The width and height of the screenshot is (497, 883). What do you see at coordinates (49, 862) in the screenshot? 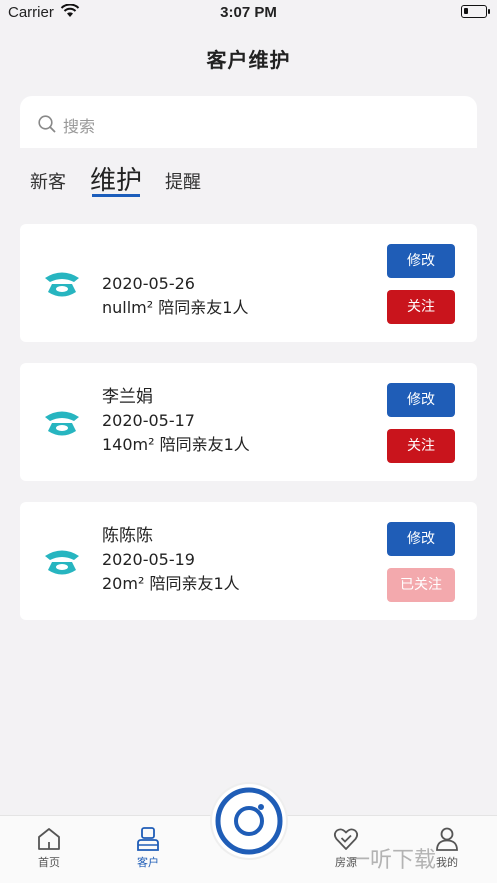
I see `tabbar-label-home: 首页` at bounding box center [49, 862].